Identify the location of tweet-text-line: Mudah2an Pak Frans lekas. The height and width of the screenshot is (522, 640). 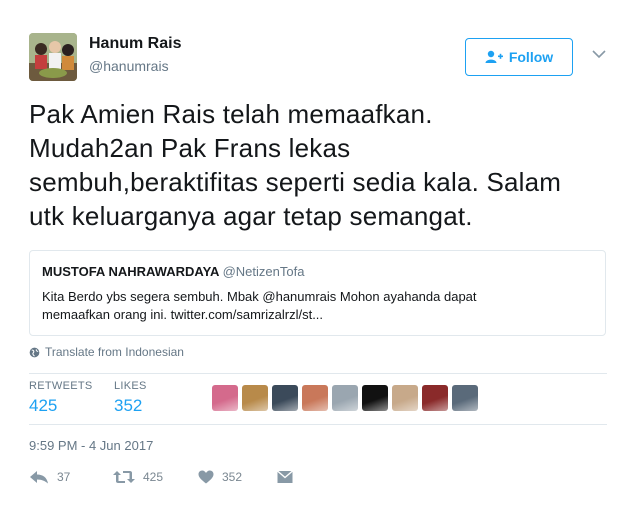
(190, 148).